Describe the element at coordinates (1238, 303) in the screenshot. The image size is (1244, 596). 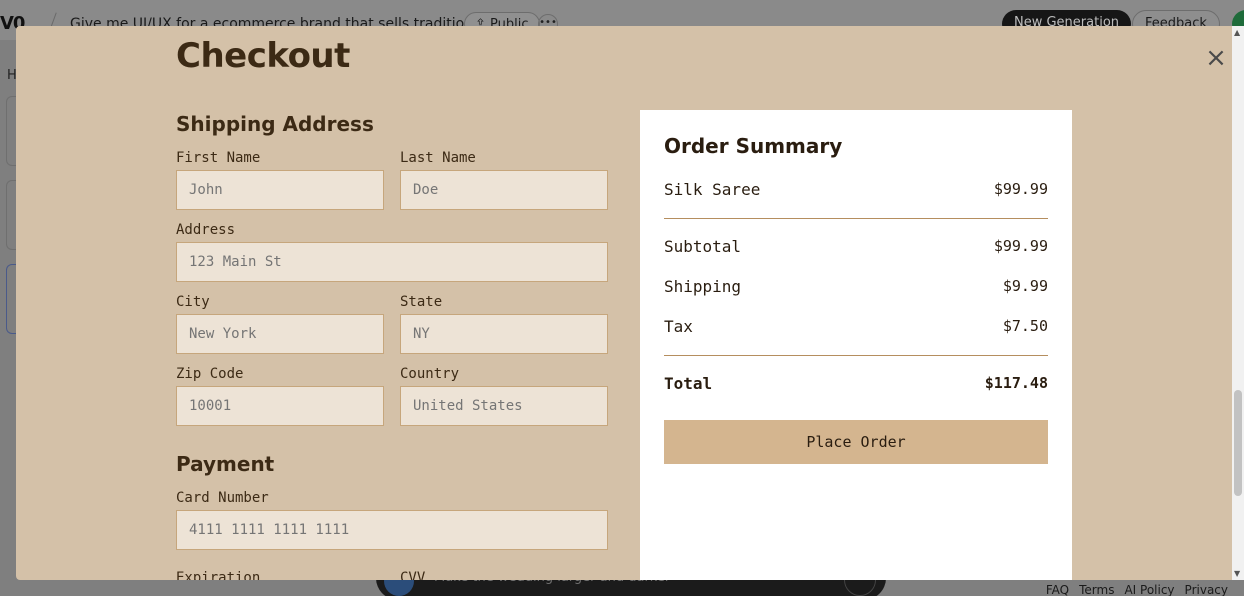
I see `page-scrollbar: ▲ ▼` at that location.